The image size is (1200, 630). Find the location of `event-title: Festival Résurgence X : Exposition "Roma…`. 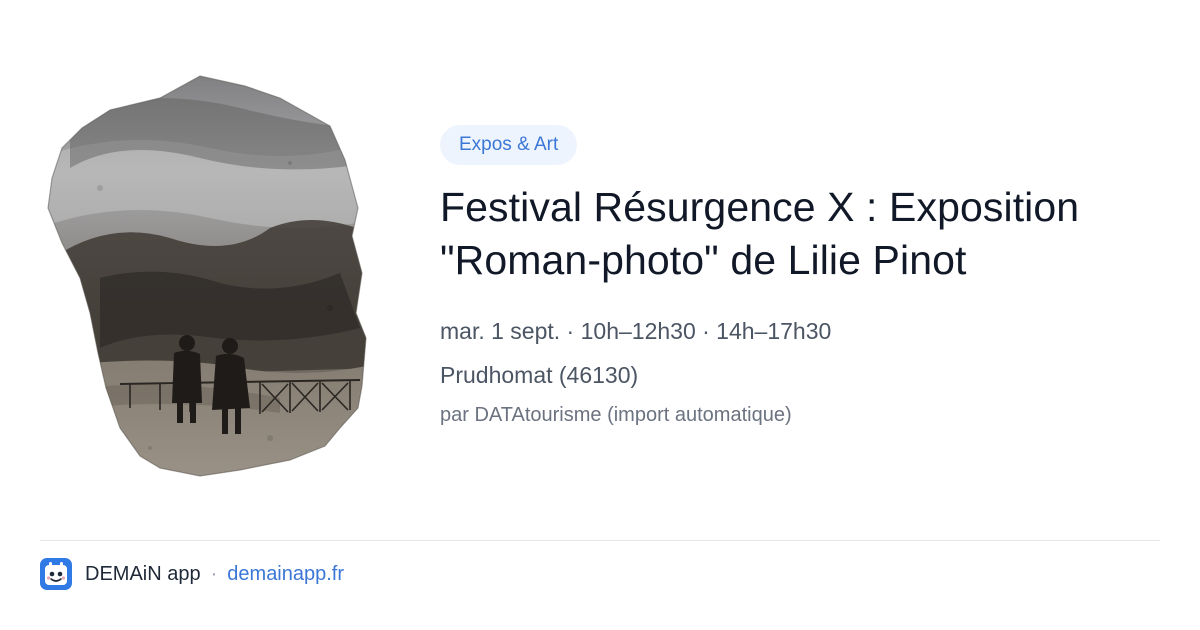

event-title: Festival Résurgence X : Exposition "Roma… is located at coordinates (760, 233).